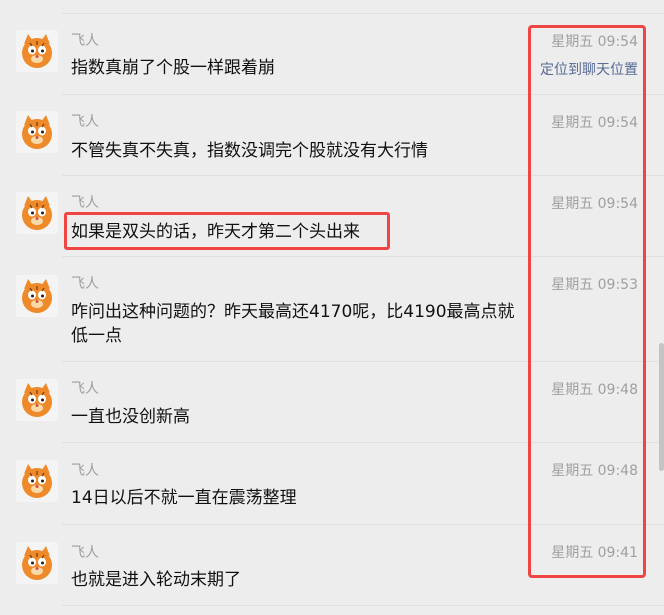  I want to click on scrollbar-thumb, so click(661, 407).